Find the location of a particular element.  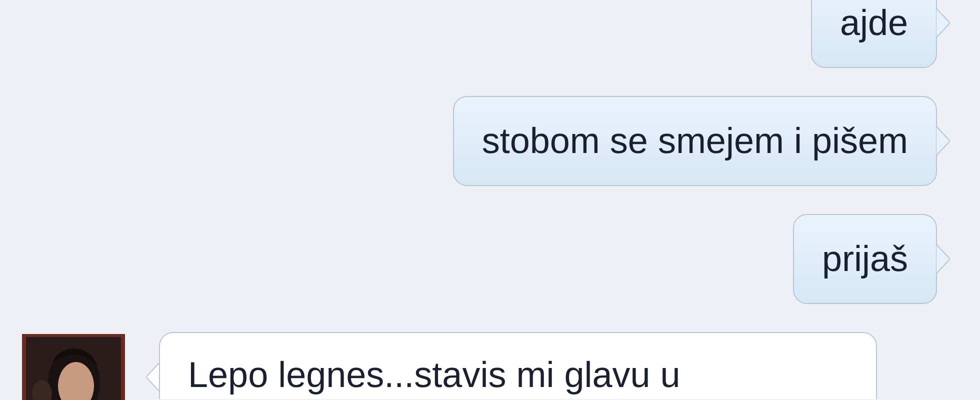

message-bubble: ajde is located at coordinates (873, 34).